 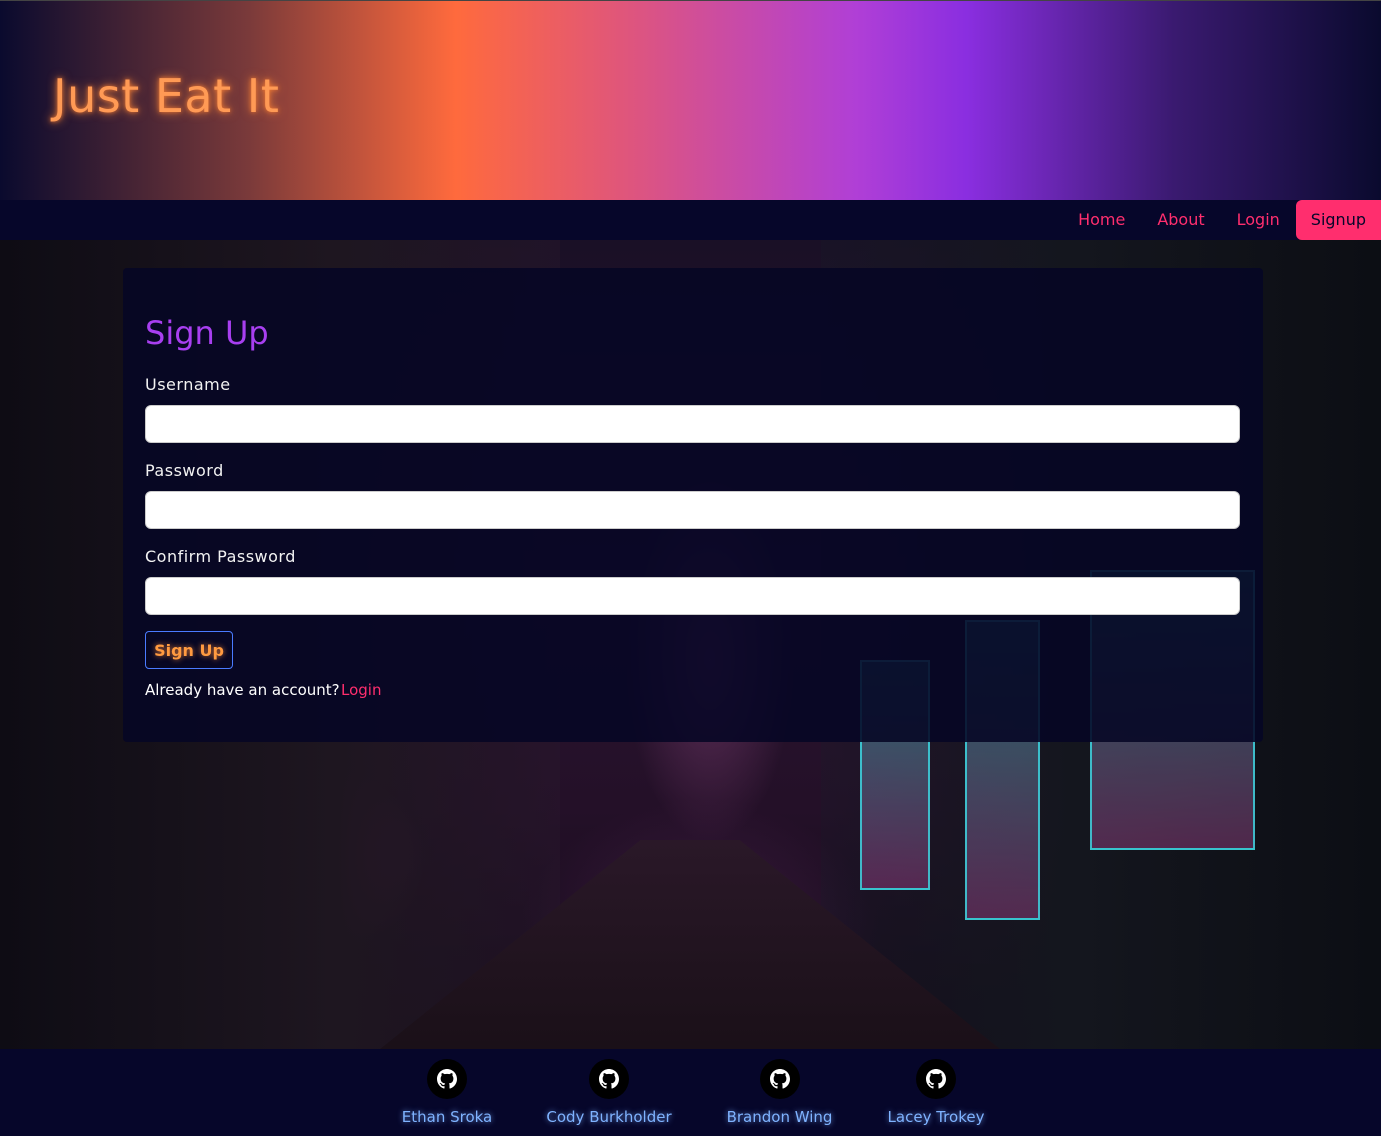 I want to click on confirm-password-label: Confirm Password, so click(x=220, y=556).